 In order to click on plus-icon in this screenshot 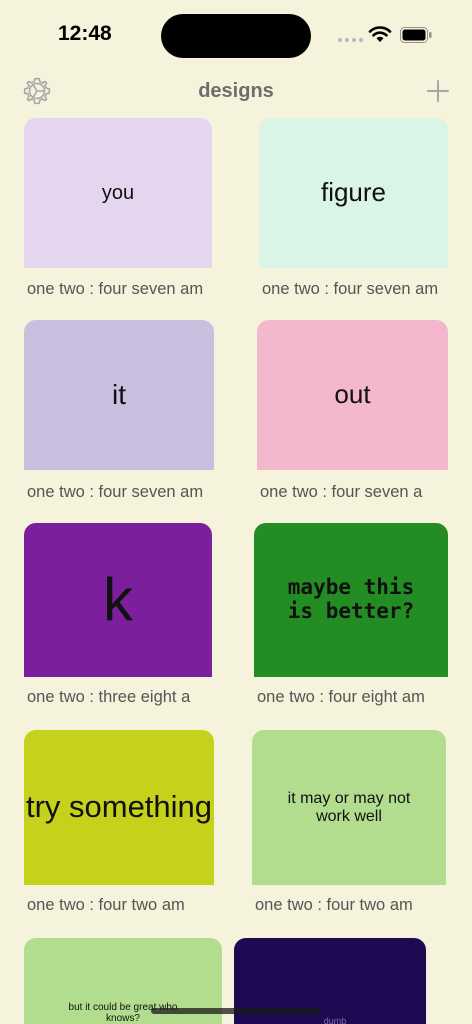, I will do `click(438, 91)`.